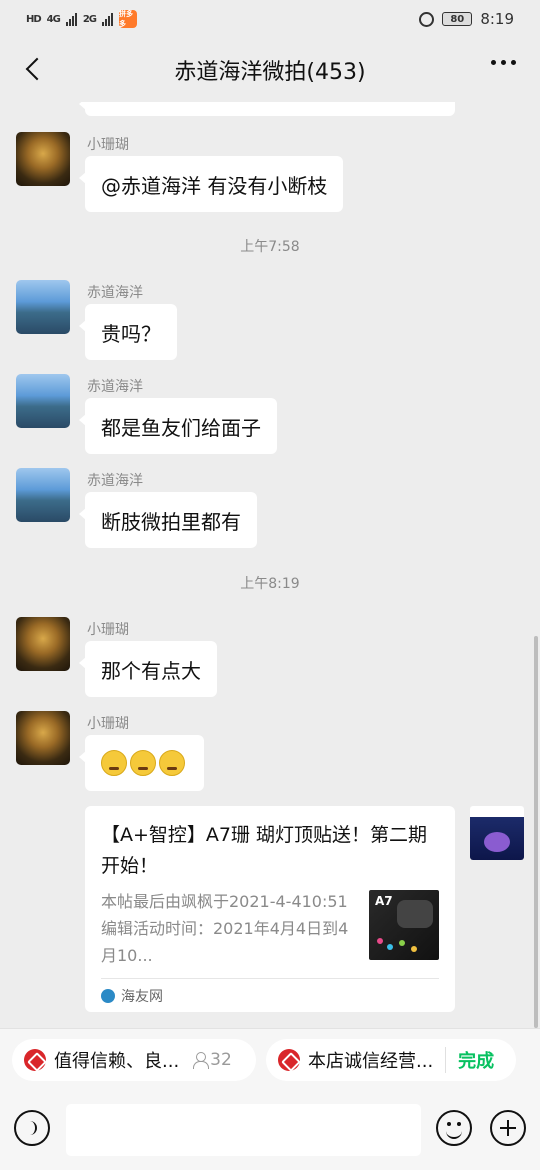 This screenshot has width=540, height=1170. What do you see at coordinates (503, 62) in the screenshot?
I see `more-options-button` at bounding box center [503, 62].